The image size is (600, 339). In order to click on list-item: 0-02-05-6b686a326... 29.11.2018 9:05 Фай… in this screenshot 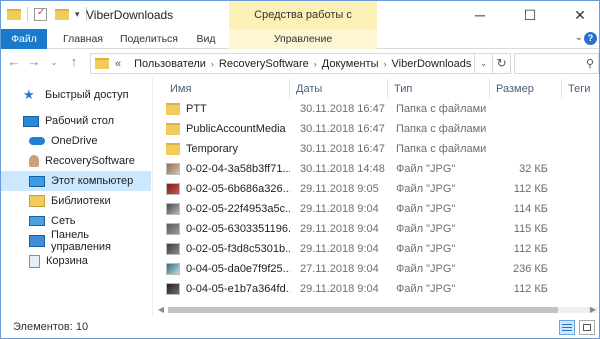, I will do `click(381, 189)`.